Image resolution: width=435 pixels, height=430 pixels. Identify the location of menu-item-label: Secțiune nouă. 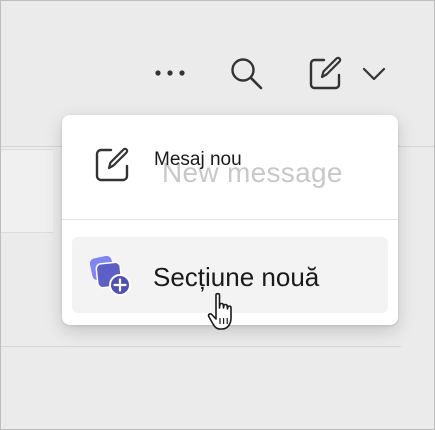
(236, 277).